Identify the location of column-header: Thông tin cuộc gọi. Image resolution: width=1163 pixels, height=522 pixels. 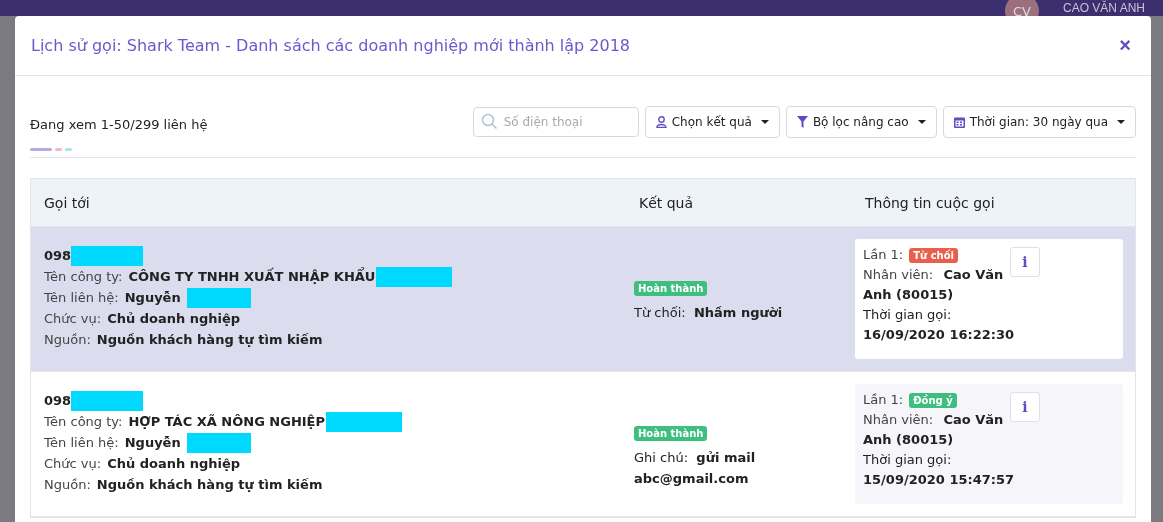
(930, 202).